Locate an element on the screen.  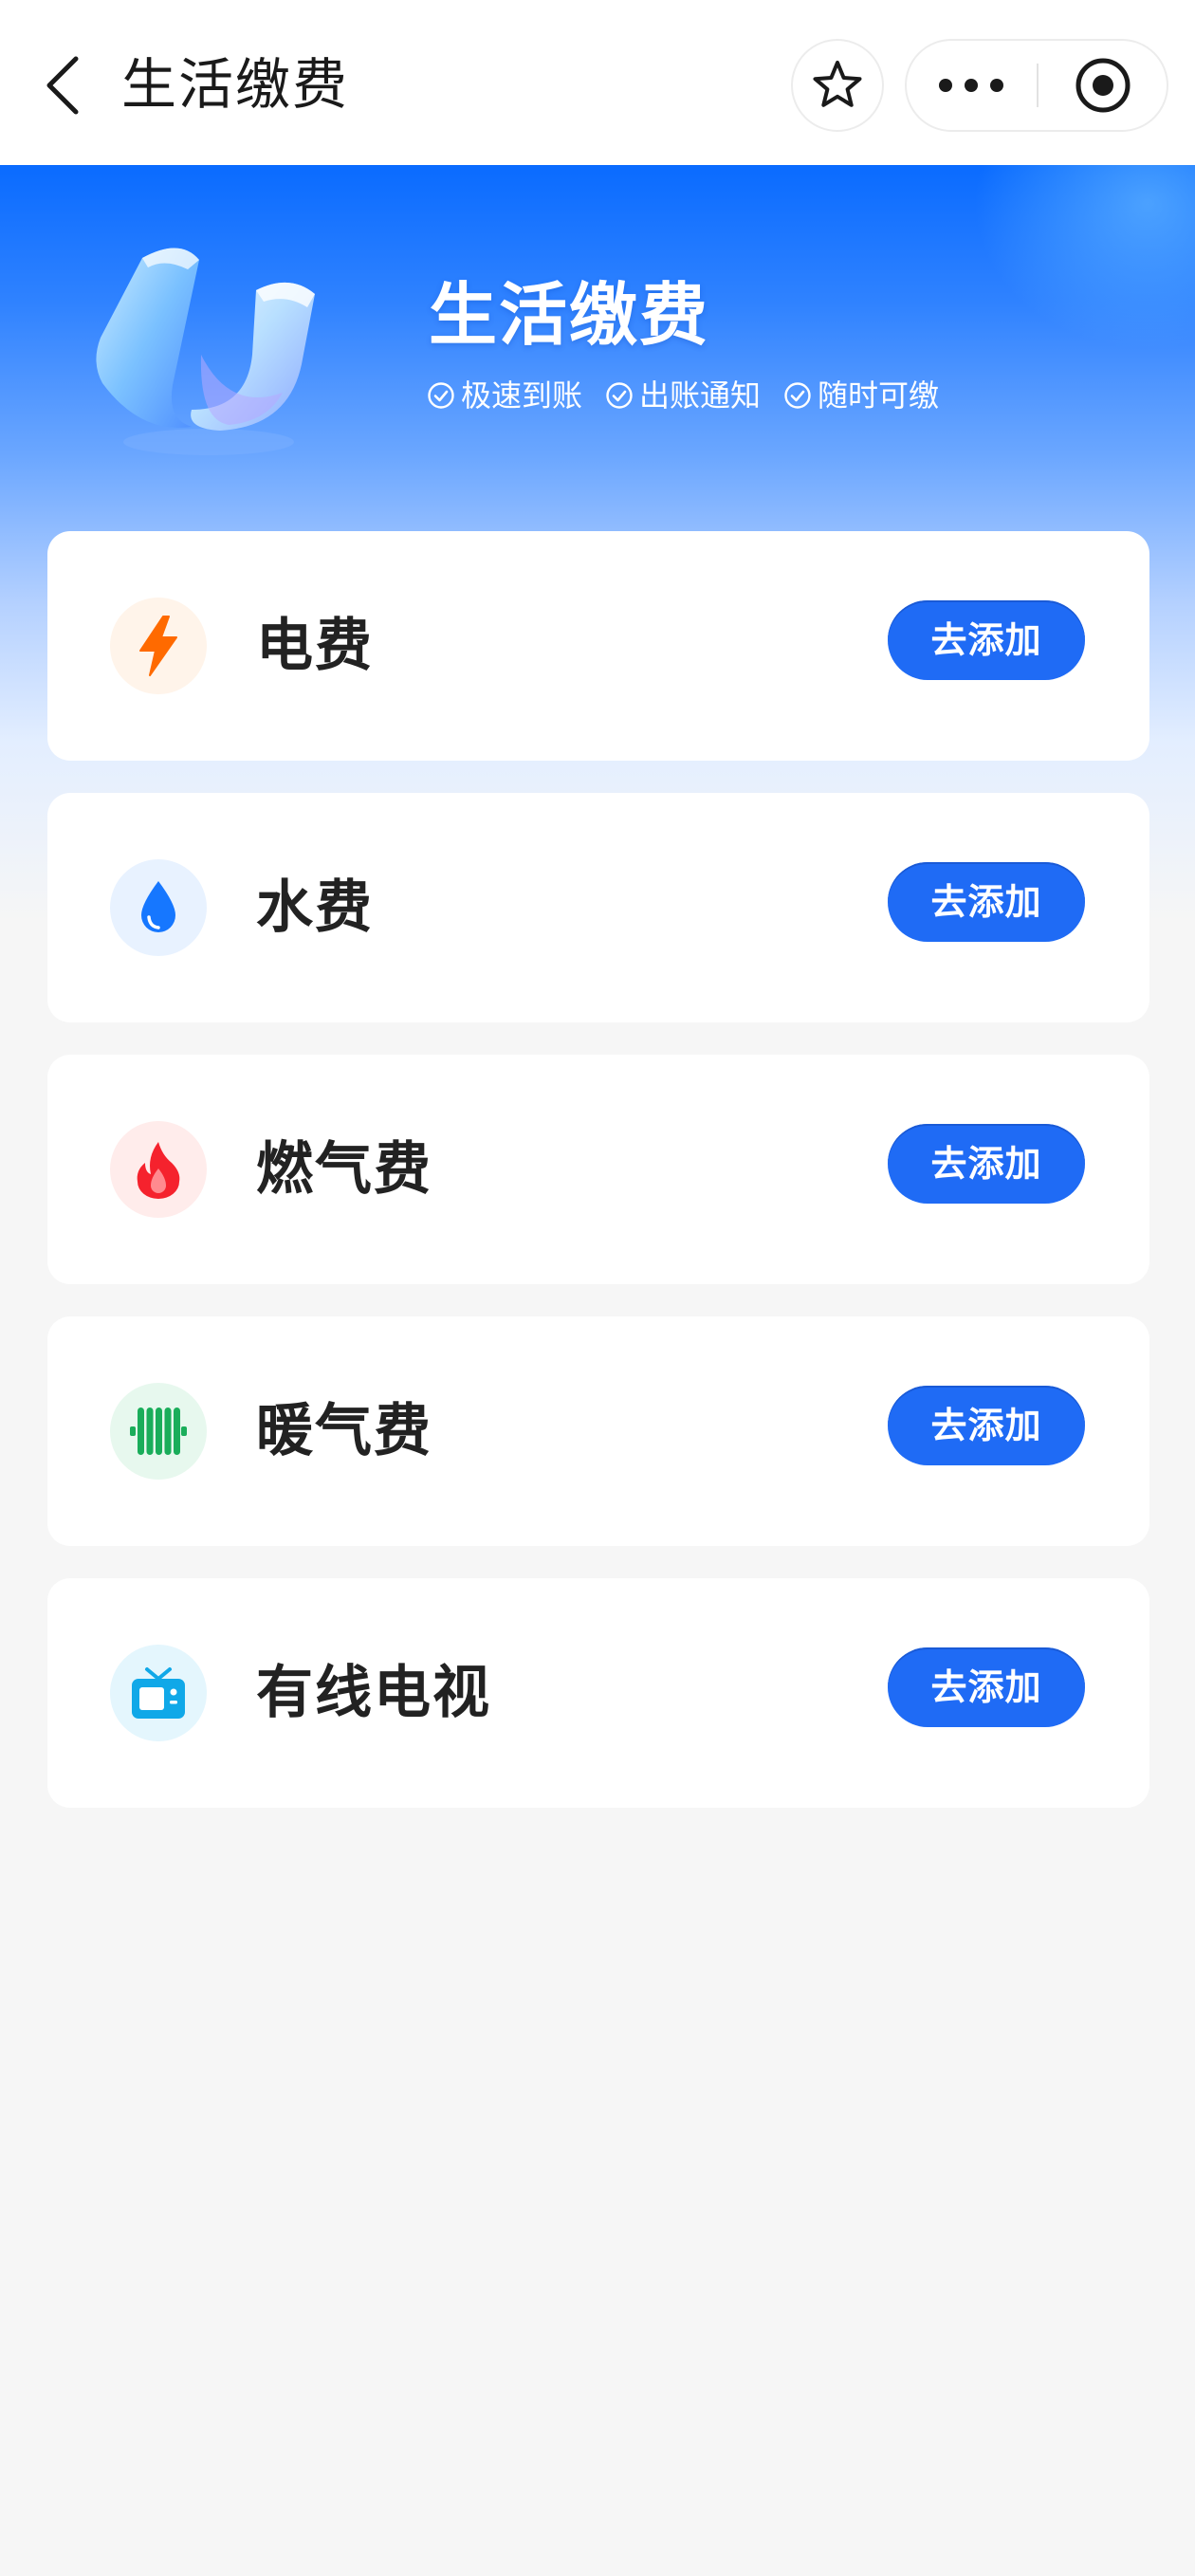
feature-label: 出账通知 is located at coordinates (700, 395).